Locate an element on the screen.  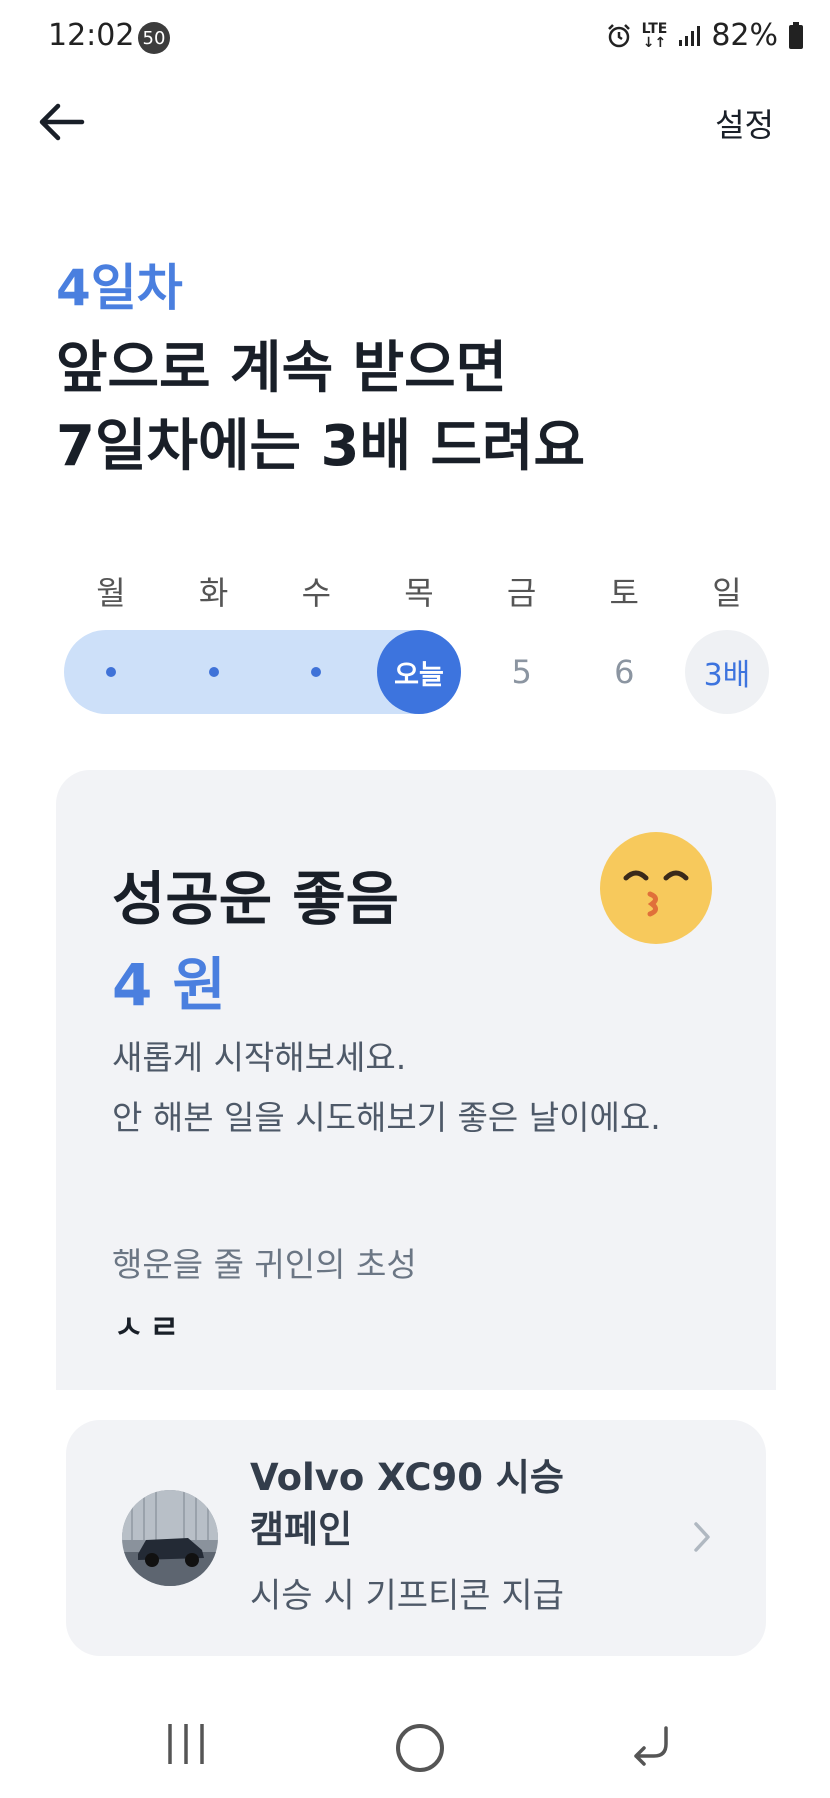
fortune-title: 성공운 좋음 is located at coordinates (255, 899).